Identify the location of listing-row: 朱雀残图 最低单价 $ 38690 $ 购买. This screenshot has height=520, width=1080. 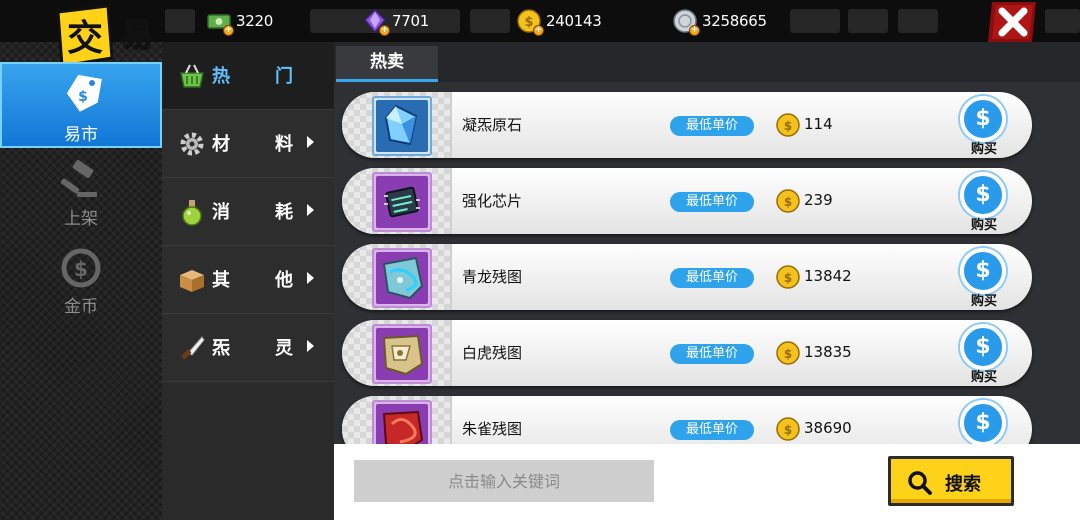
(687, 420).